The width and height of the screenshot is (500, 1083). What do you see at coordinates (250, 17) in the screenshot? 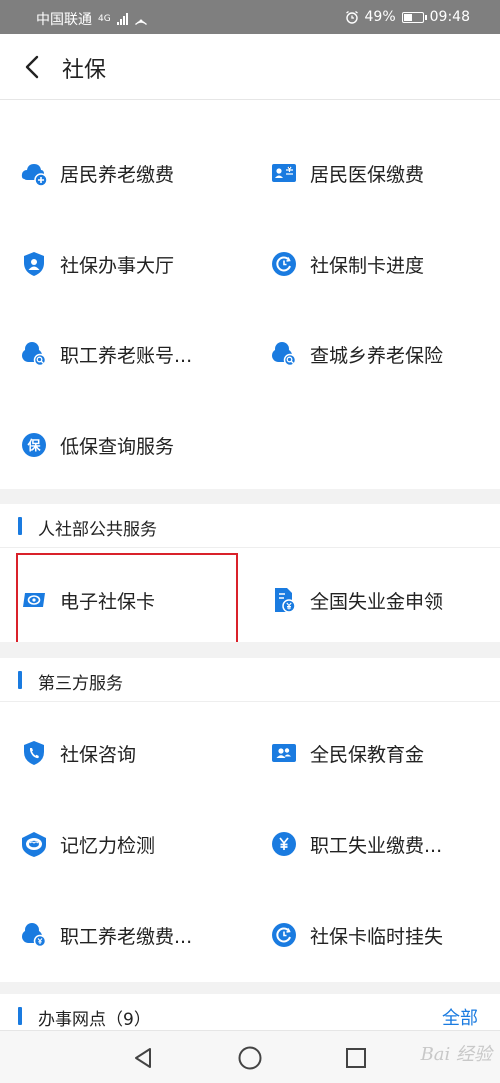
I see `status-bar: 中国联通 4G 49% 09:48` at bounding box center [250, 17].